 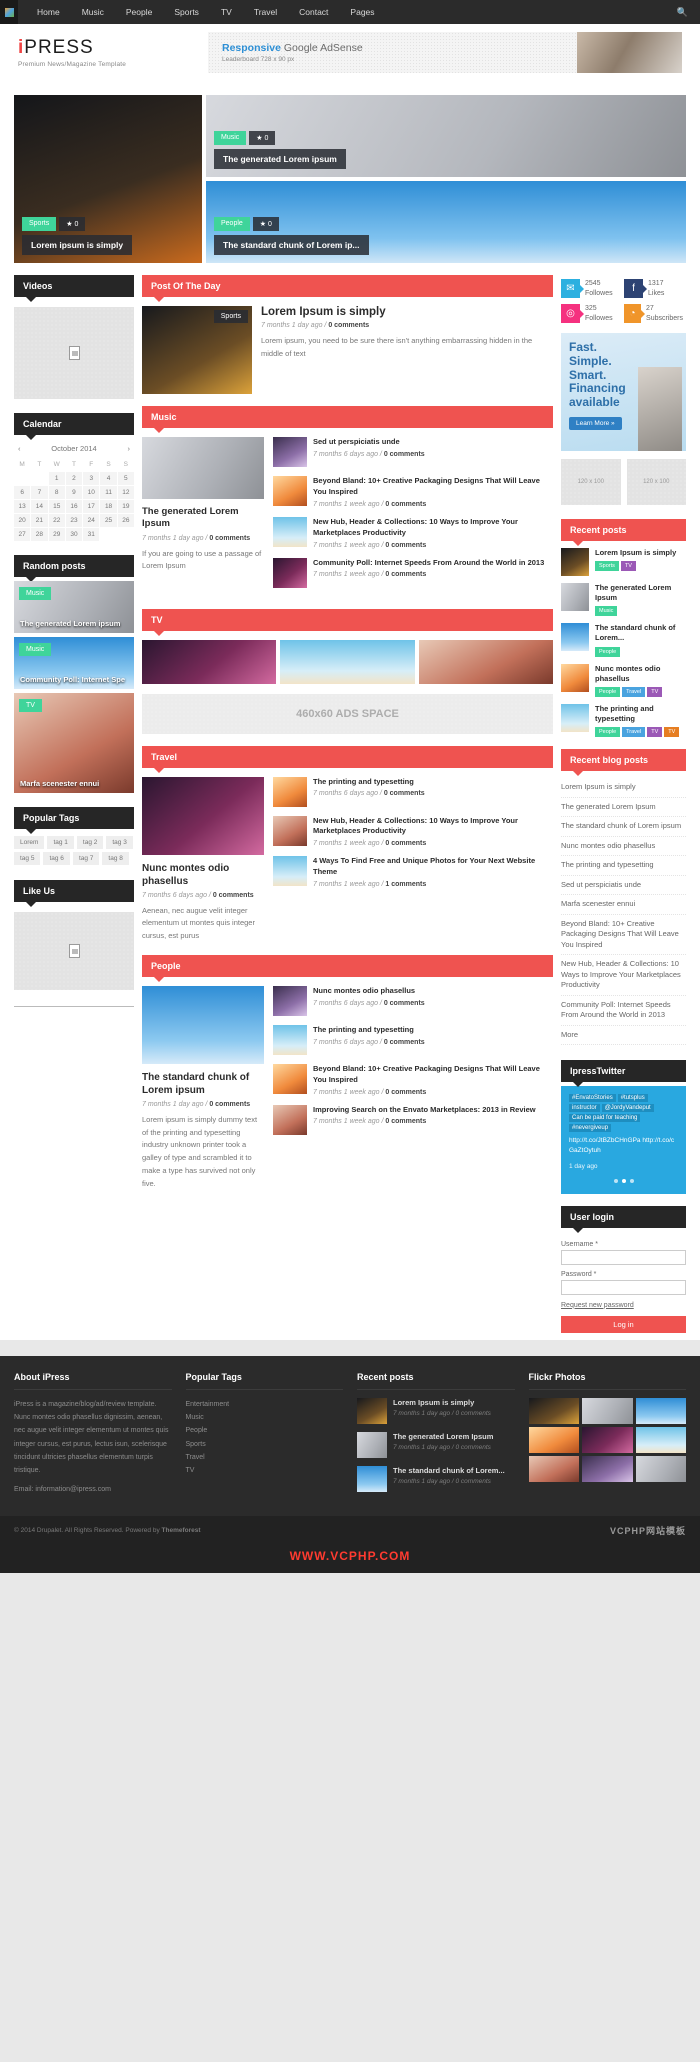 What do you see at coordinates (39, 506) in the screenshot?
I see `calendar-day: 14` at bounding box center [39, 506].